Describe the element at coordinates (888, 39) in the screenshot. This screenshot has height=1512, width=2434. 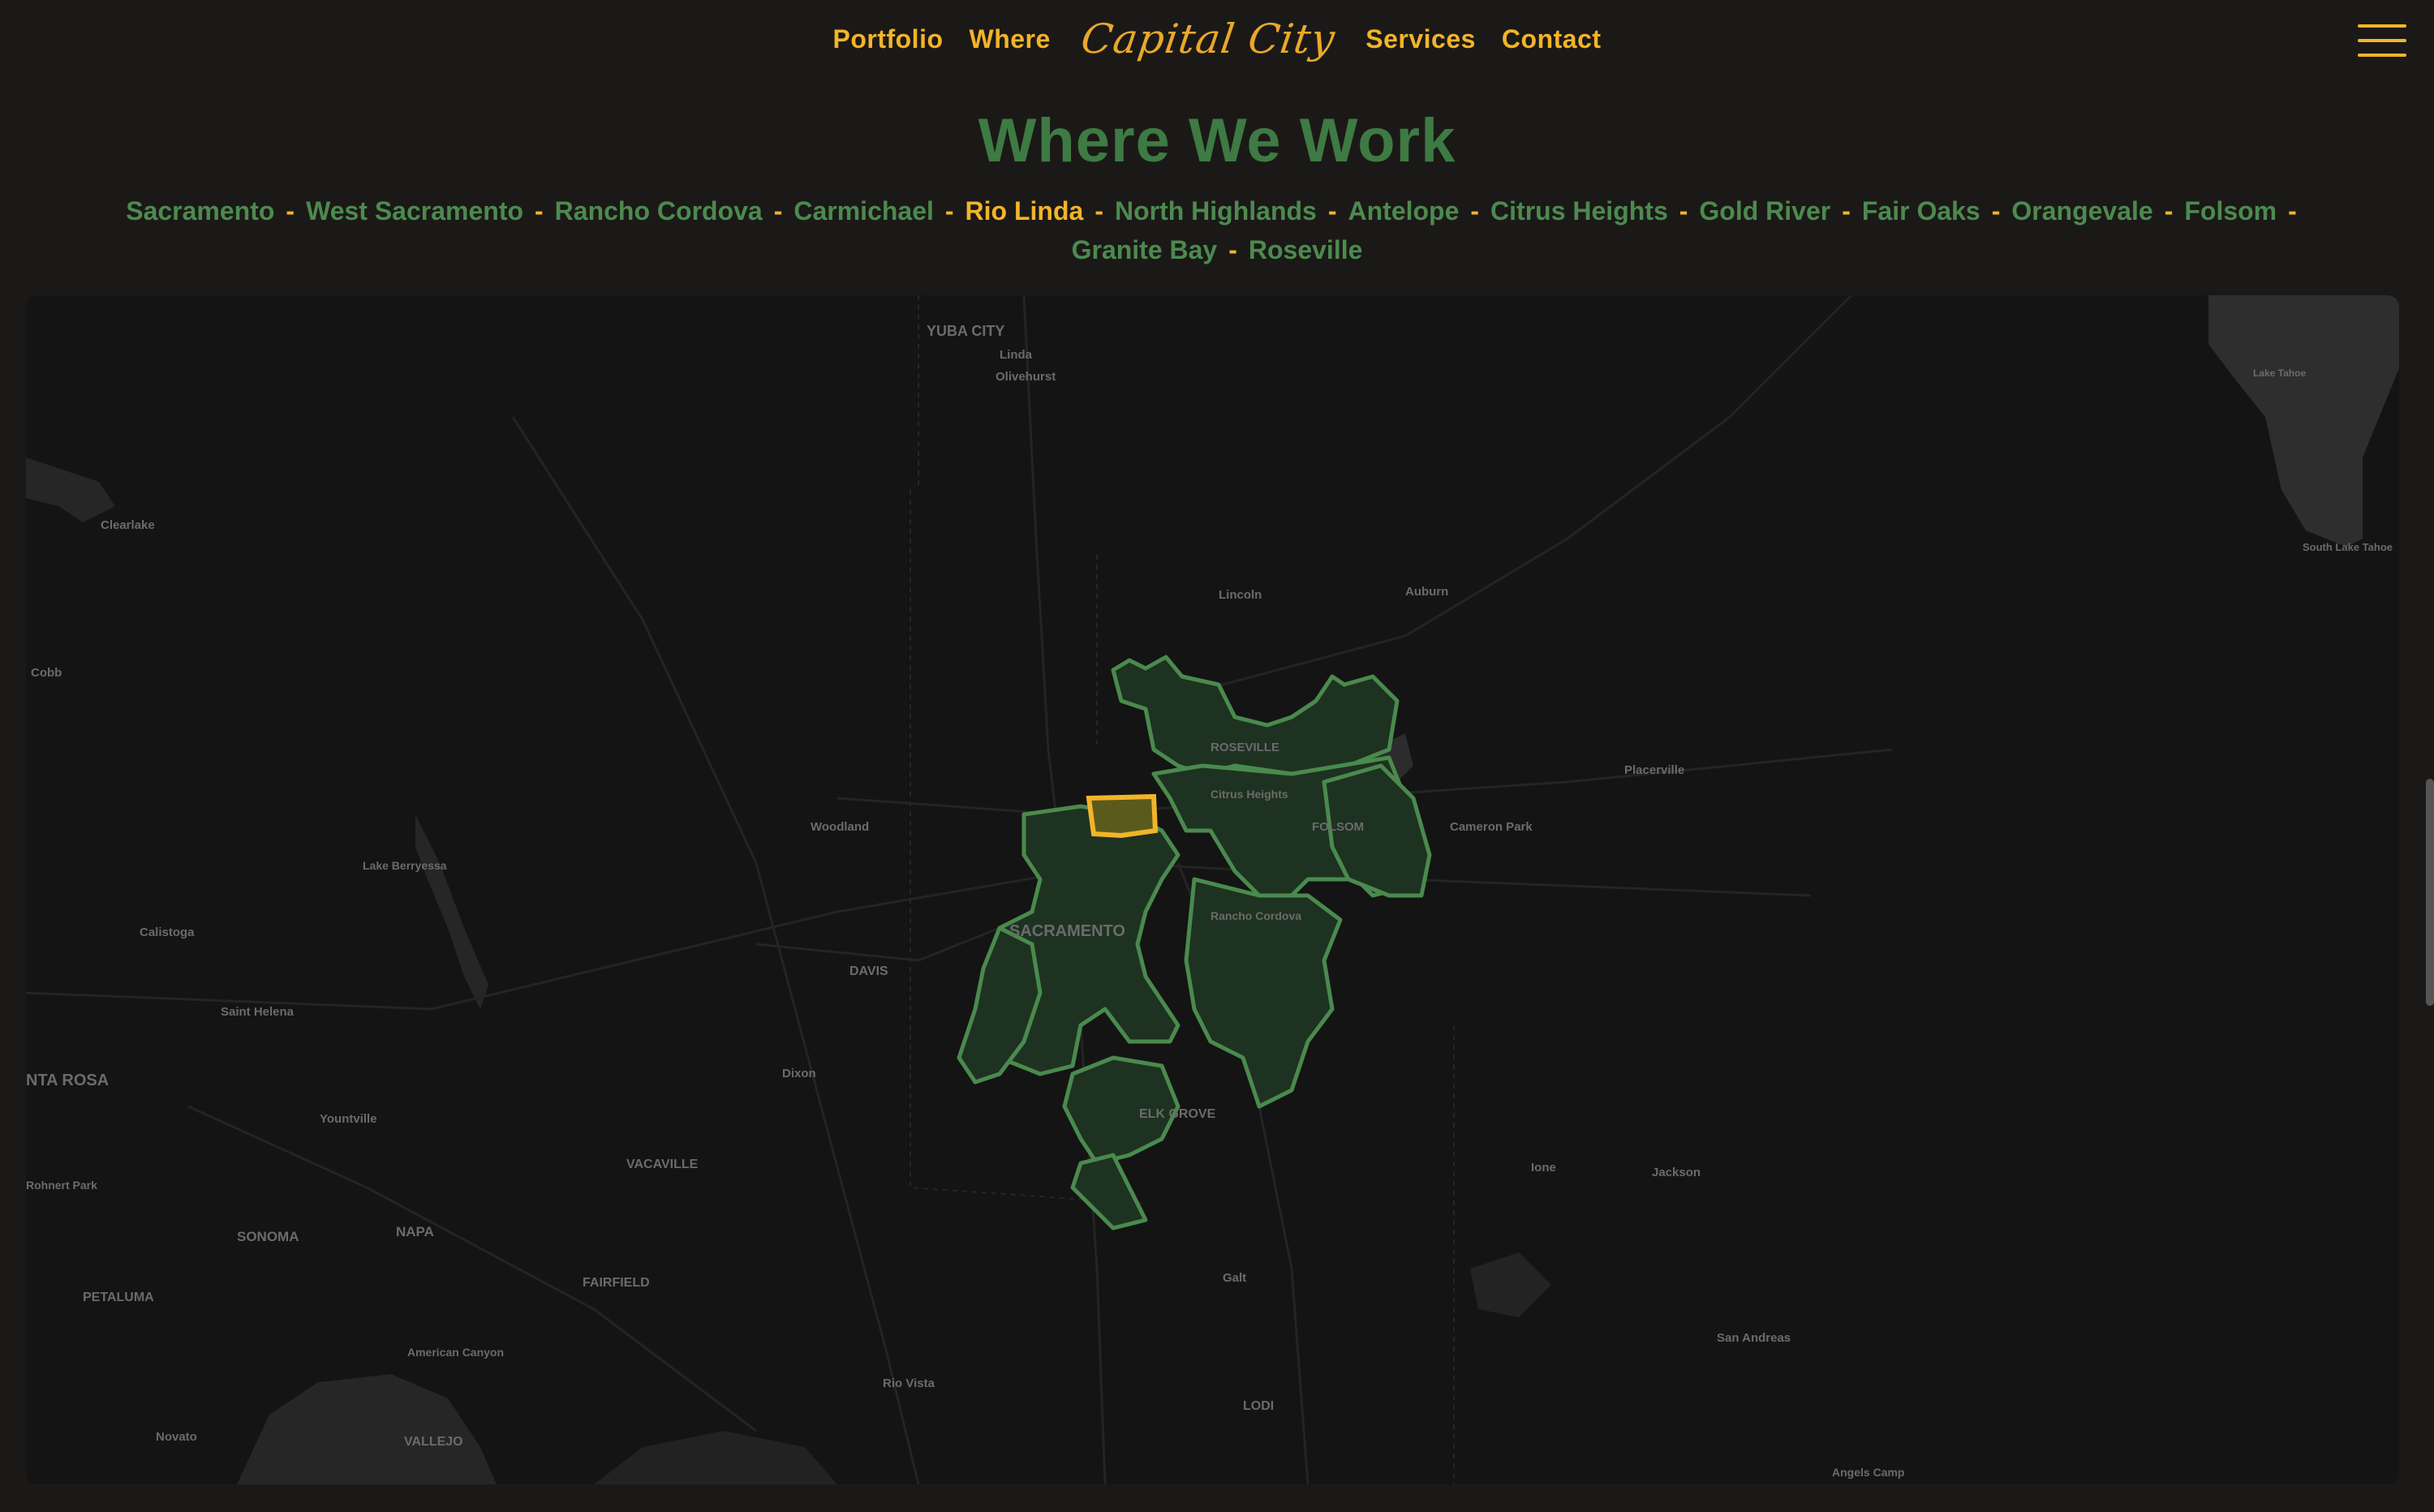
I see `nav-link-portfolio: Portfolio` at that location.